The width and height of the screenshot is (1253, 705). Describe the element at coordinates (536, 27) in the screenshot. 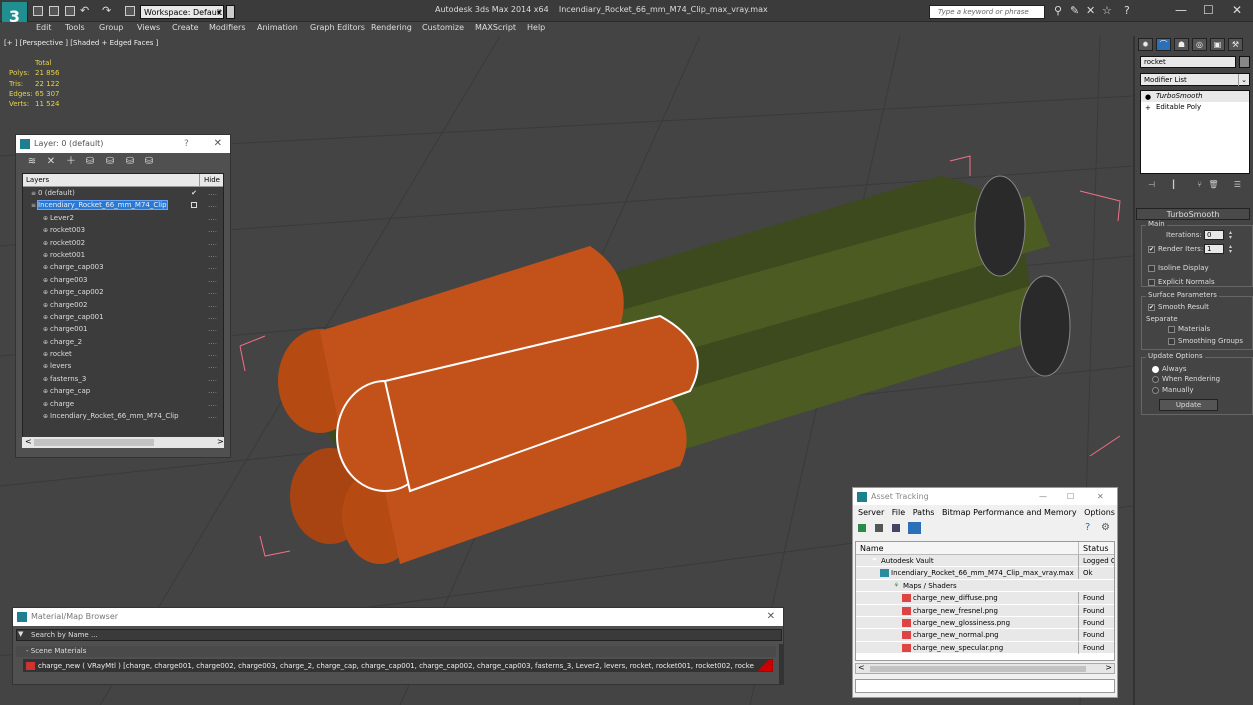

I see `menu-help: Help` at that location.